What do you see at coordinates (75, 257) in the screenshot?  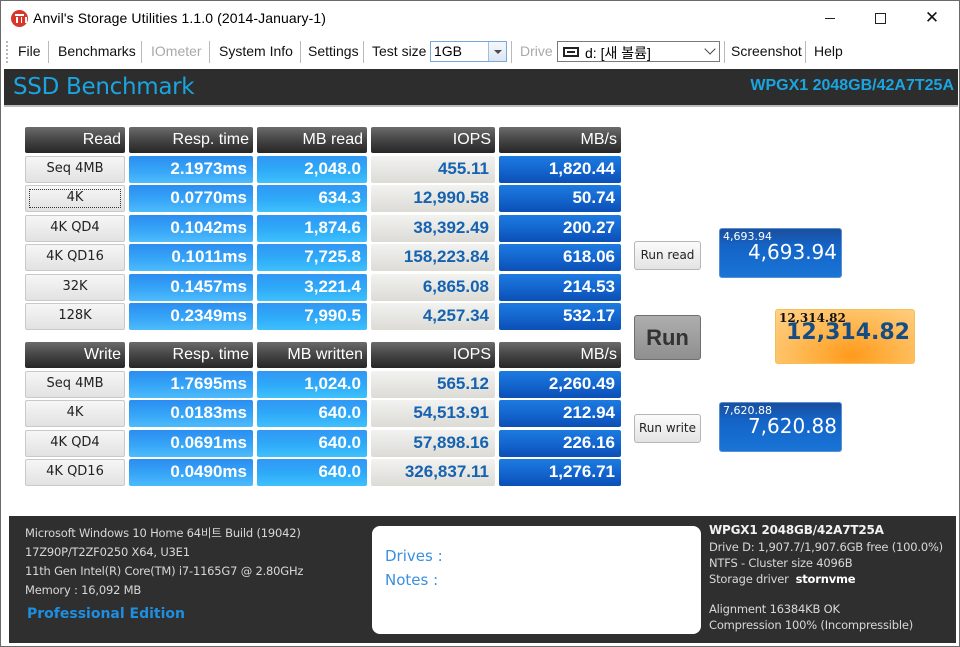 I see `read-test-button: 4K QD16` at bounding box center [75, 257].